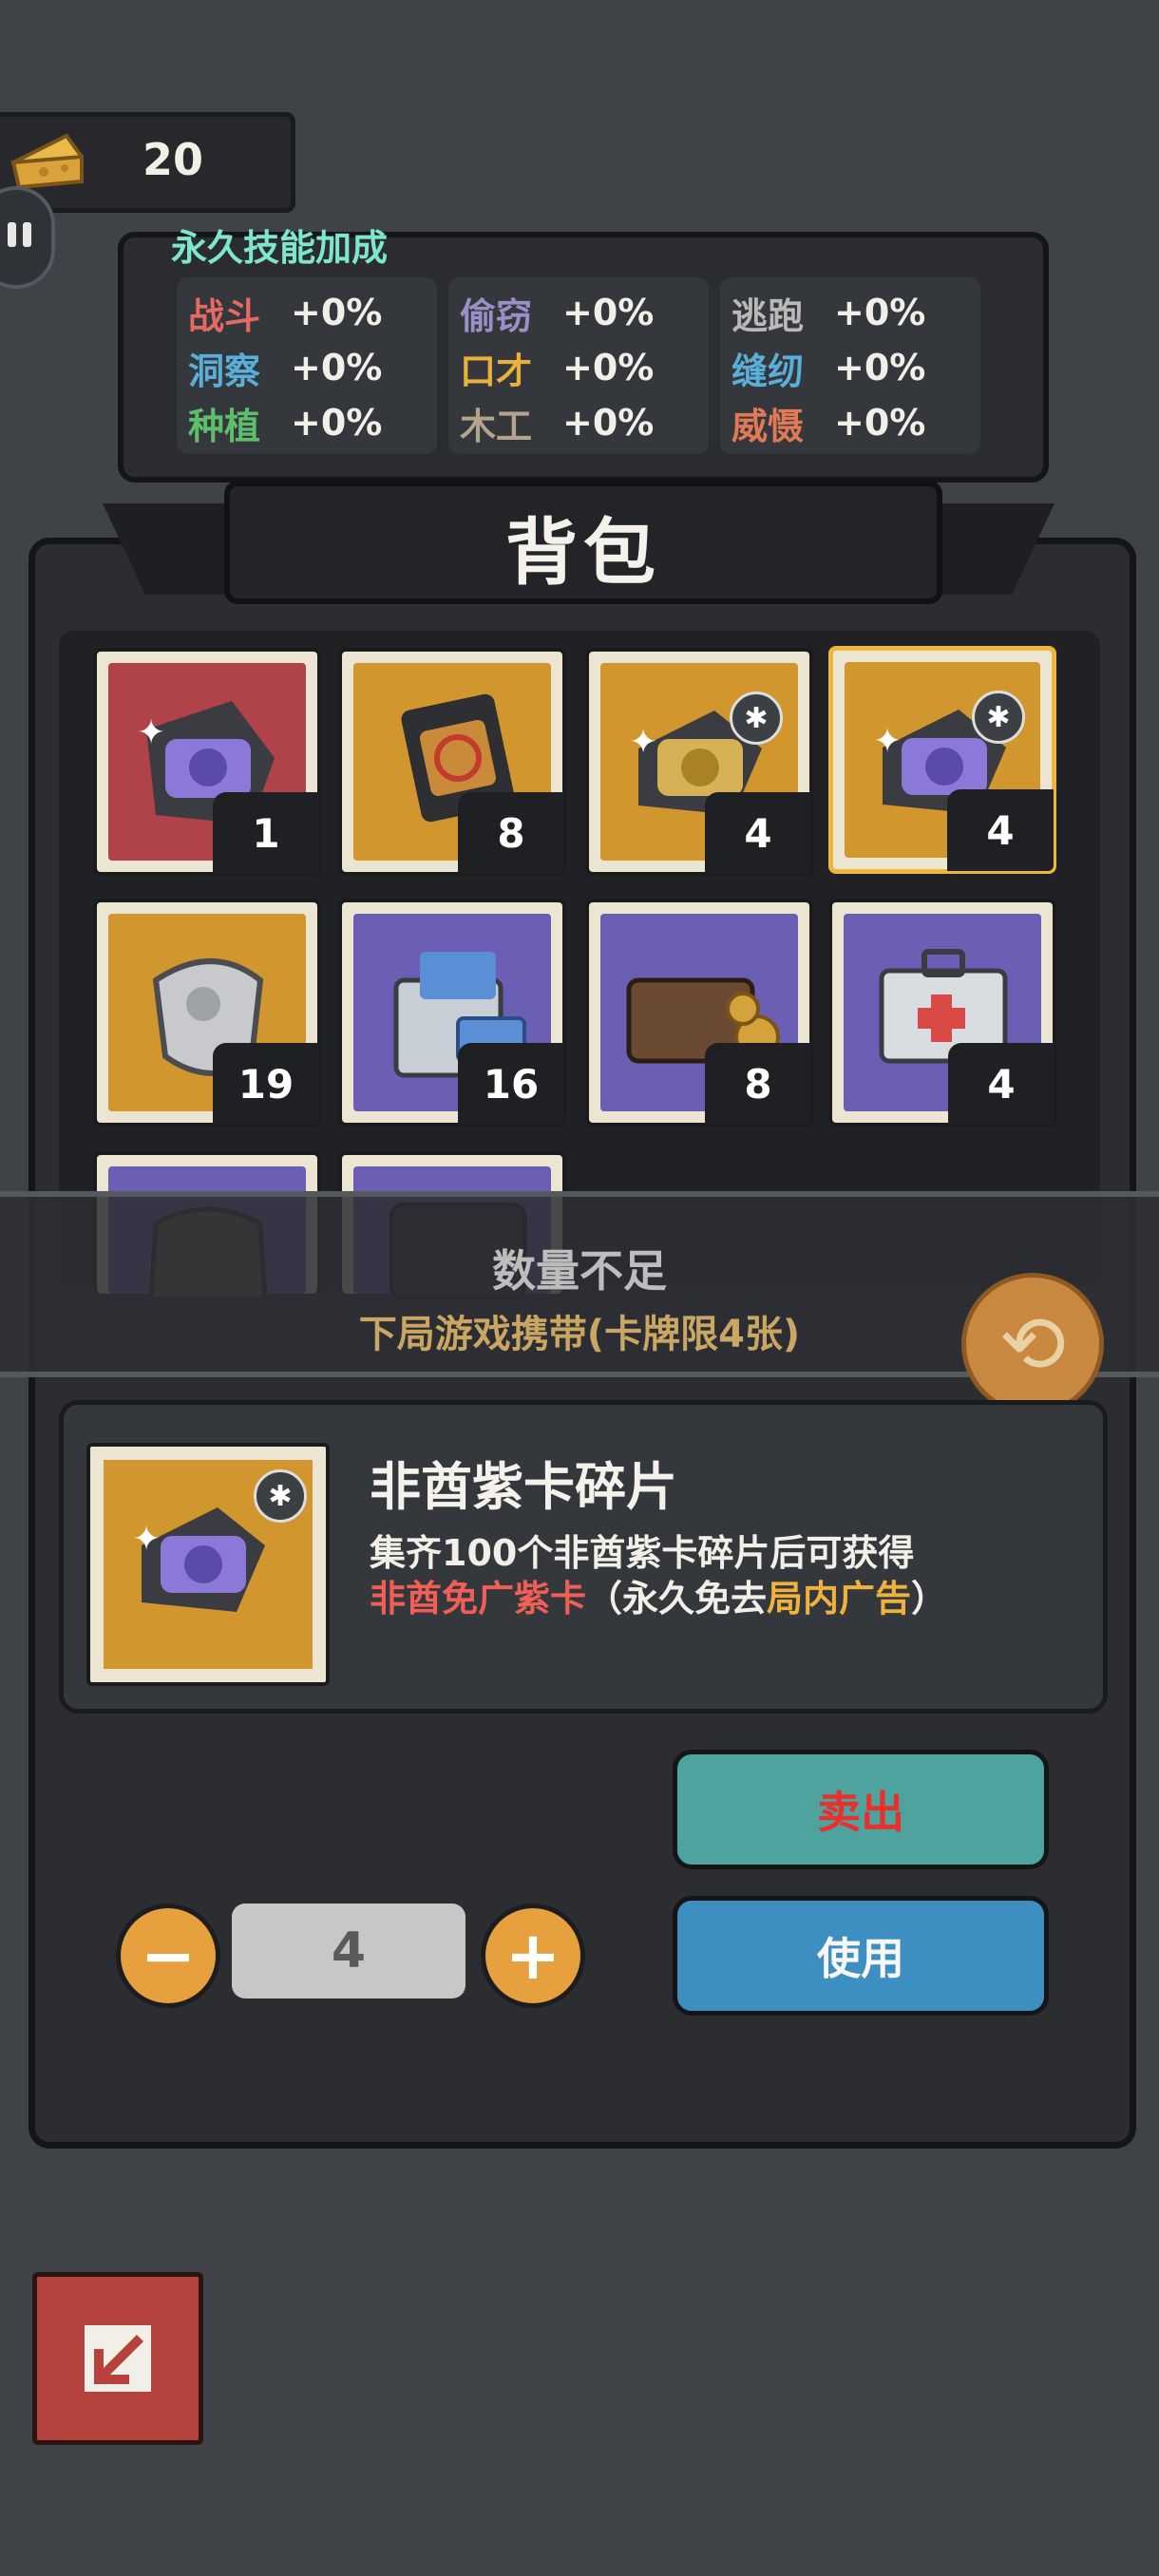  What do you see at coordinates (942, 760) in the screenshot?
I see `item-slot-selected: ✦ ✱ 4` at bounding box center [942, 760].